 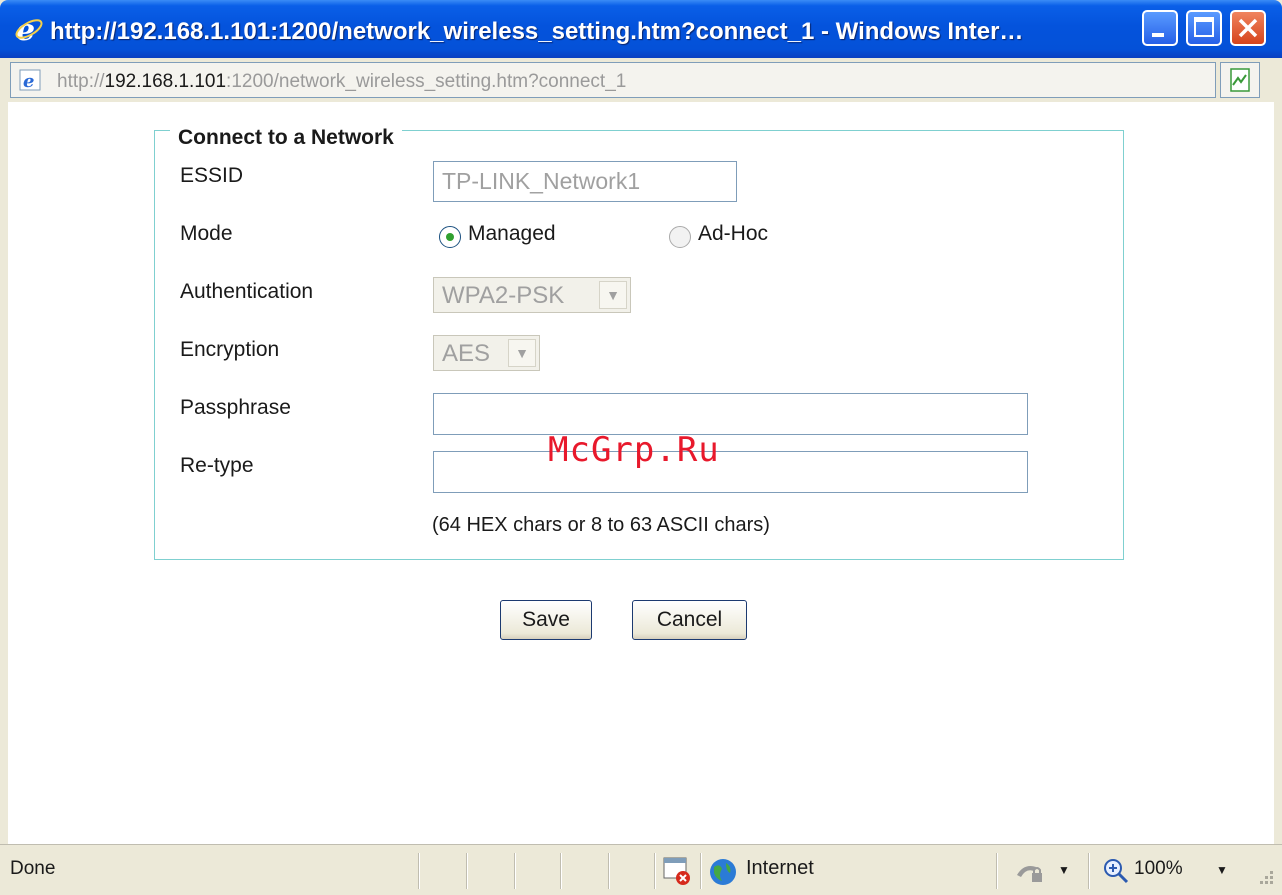 I want to click on close-icon, so click(x=1248, y=28).